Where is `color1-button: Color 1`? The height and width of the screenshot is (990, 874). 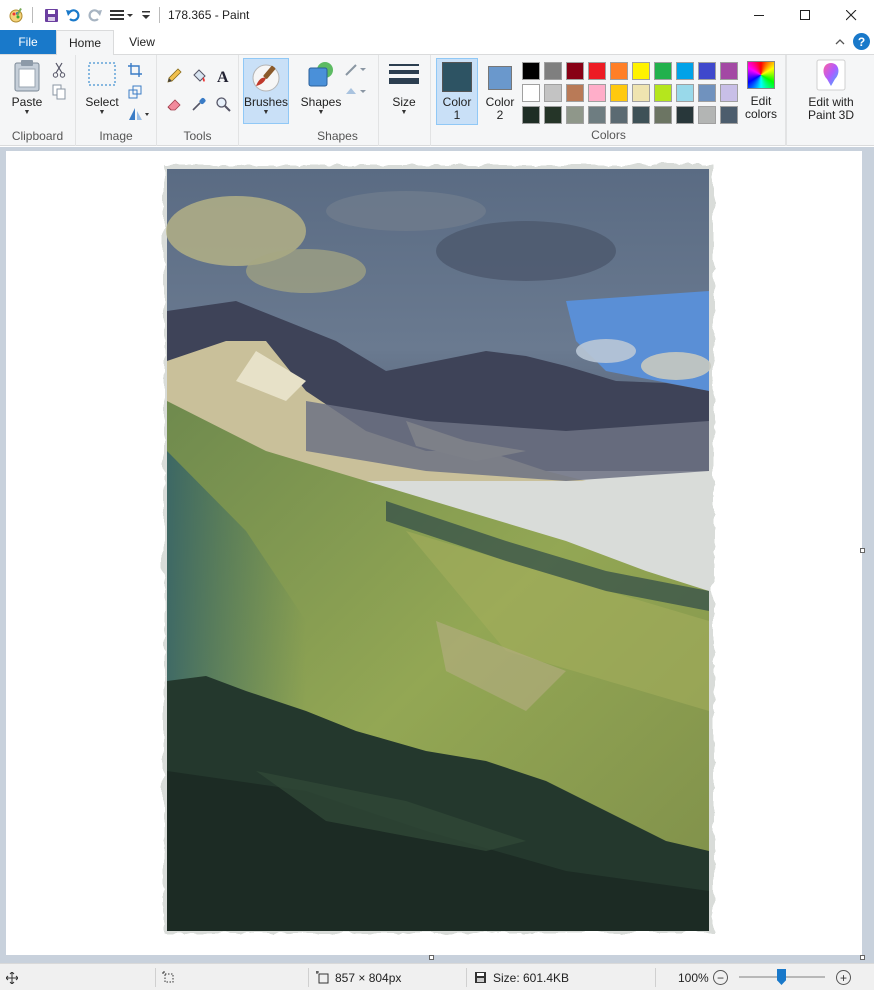 color1-button: Color 1 is located at coordinates (457, 91).